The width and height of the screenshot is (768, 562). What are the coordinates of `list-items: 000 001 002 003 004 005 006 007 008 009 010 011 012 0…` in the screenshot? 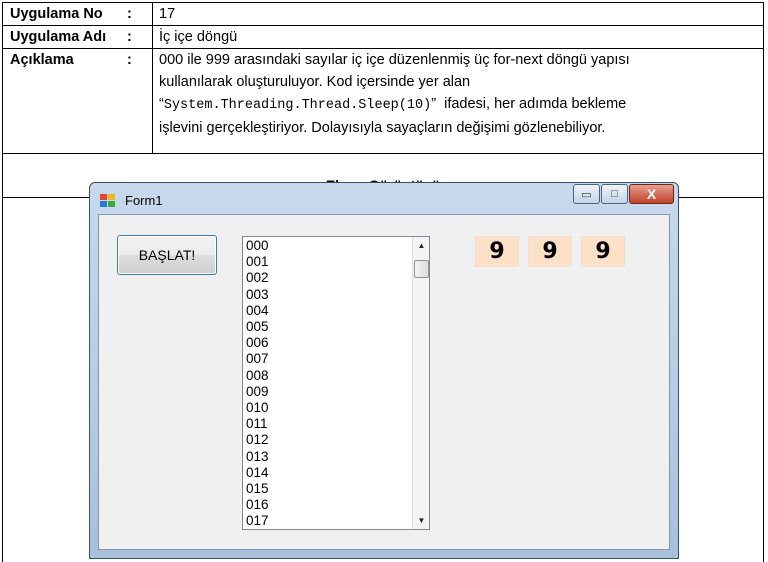 It's located at (257, 384).